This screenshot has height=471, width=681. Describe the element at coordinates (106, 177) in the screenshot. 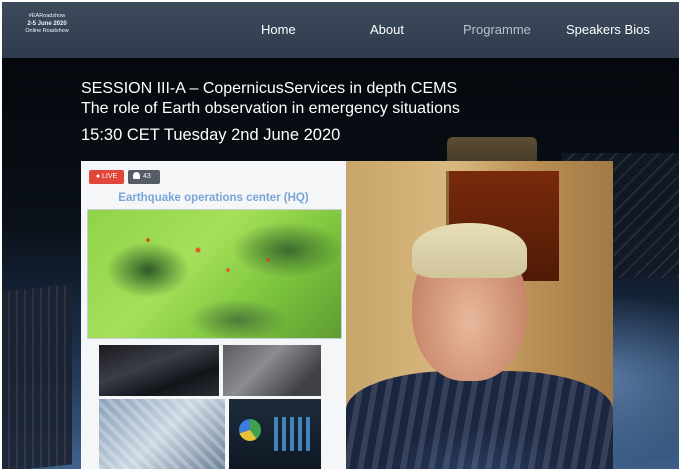

I see `live-badge: ● LIVE` at that location.